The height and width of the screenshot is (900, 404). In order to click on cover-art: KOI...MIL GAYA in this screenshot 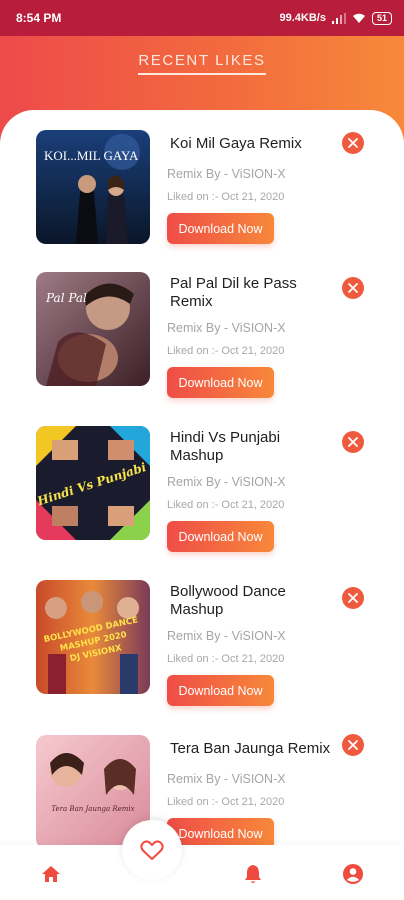, I will do `click(93, 187)`.